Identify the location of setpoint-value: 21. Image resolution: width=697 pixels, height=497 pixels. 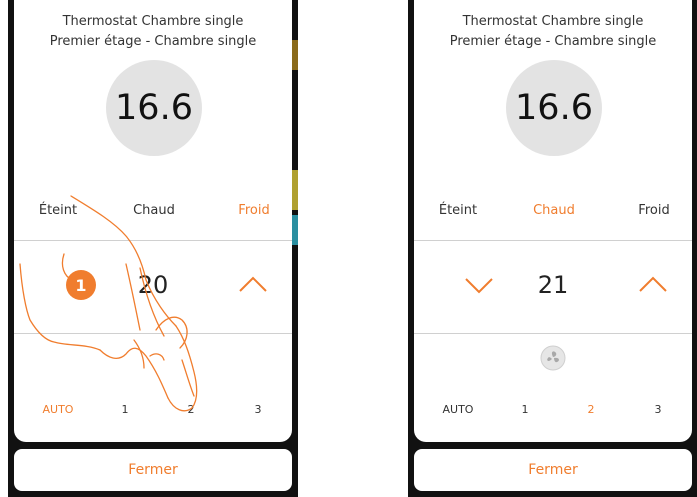
(553, 285).